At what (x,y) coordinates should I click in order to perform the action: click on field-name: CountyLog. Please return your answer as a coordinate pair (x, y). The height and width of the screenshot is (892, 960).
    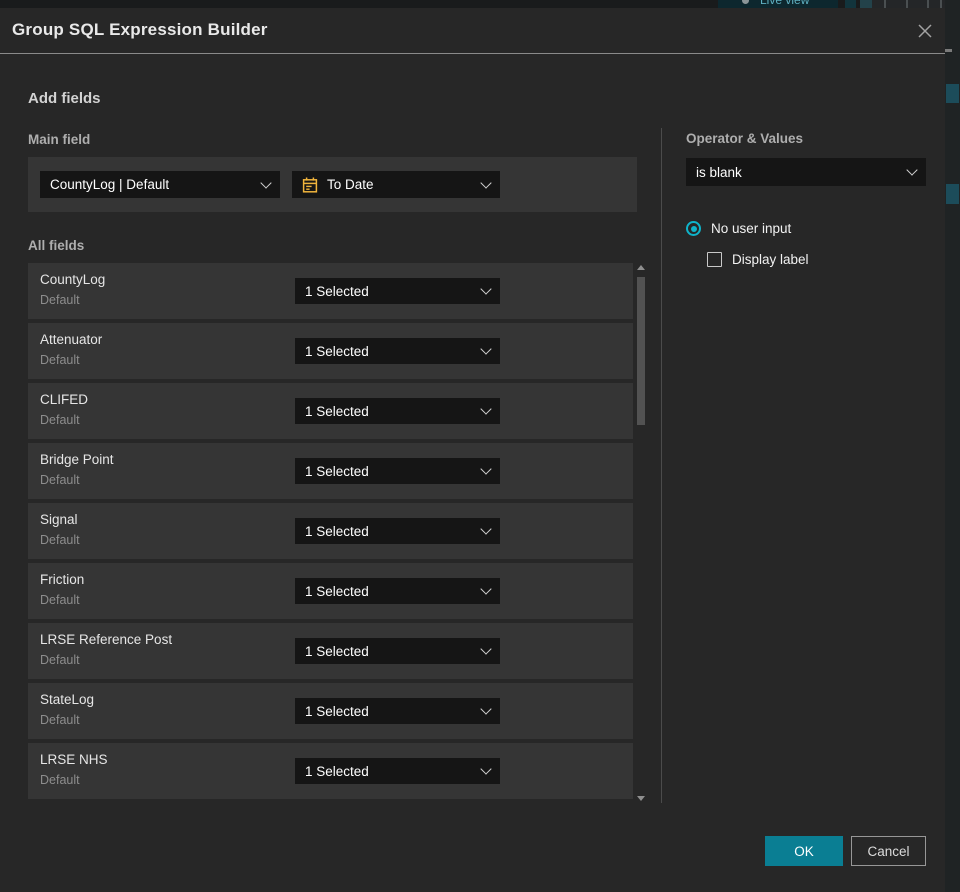
    Looking at the image, I should click on (73, 279).